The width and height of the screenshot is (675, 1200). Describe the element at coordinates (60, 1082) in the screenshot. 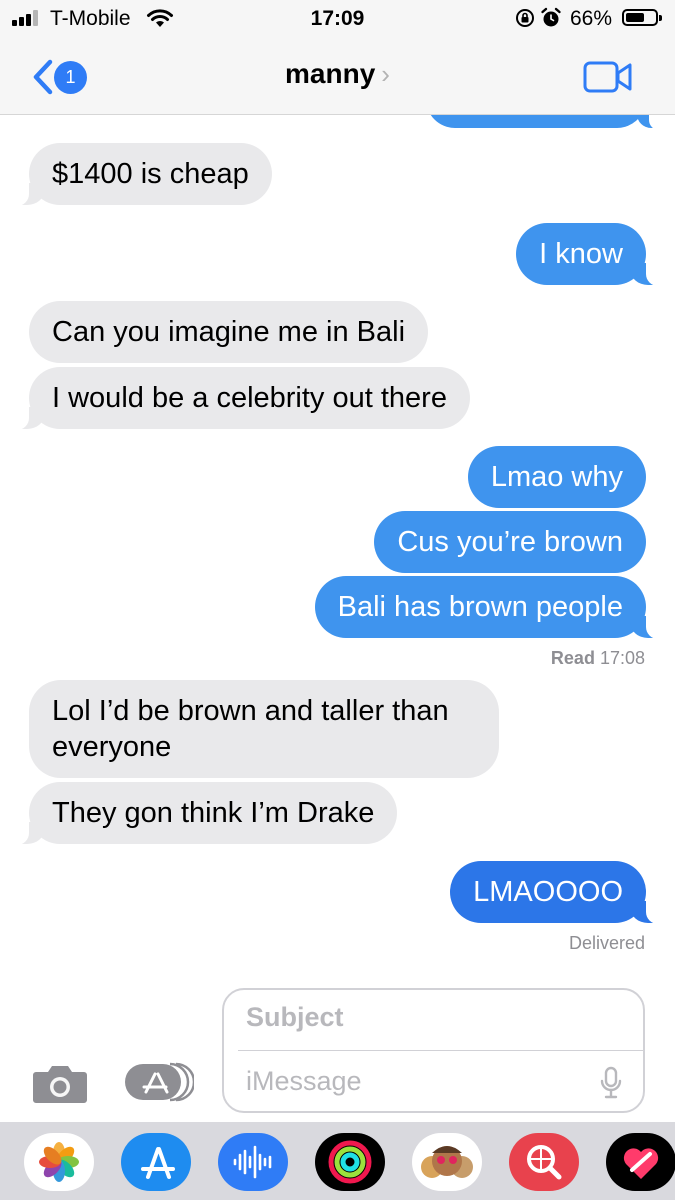

I see `camera-icon` at that location.